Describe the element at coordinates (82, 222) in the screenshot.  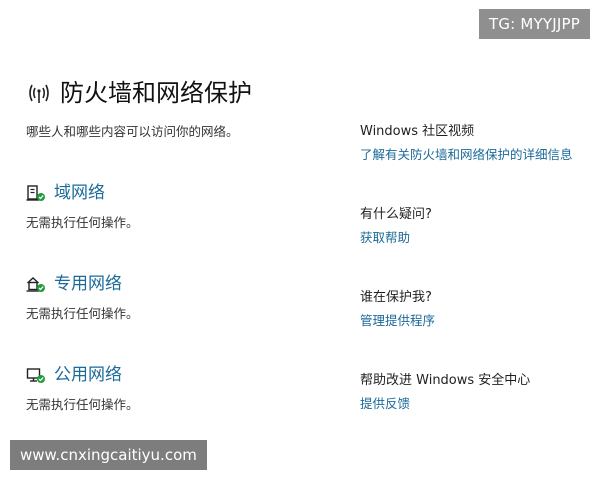
I see `domain-network-status: 无需执行任何操作。` at that location.